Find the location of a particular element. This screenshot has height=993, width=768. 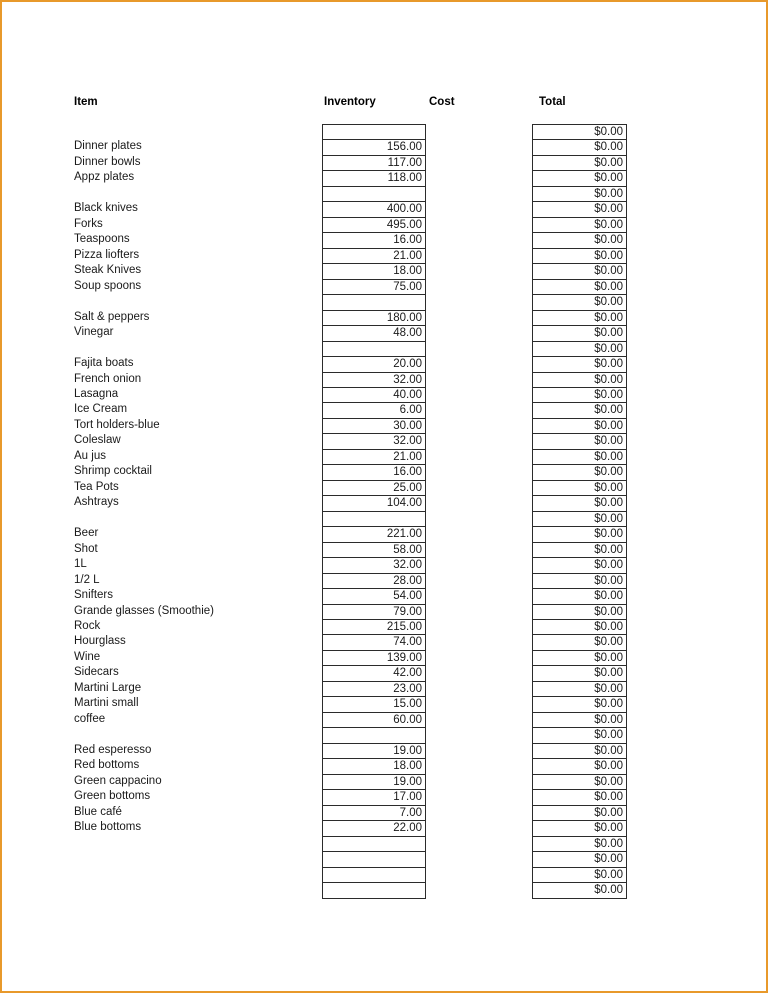

inventory-cell: 79.00 is located at coordinates (374, 612).